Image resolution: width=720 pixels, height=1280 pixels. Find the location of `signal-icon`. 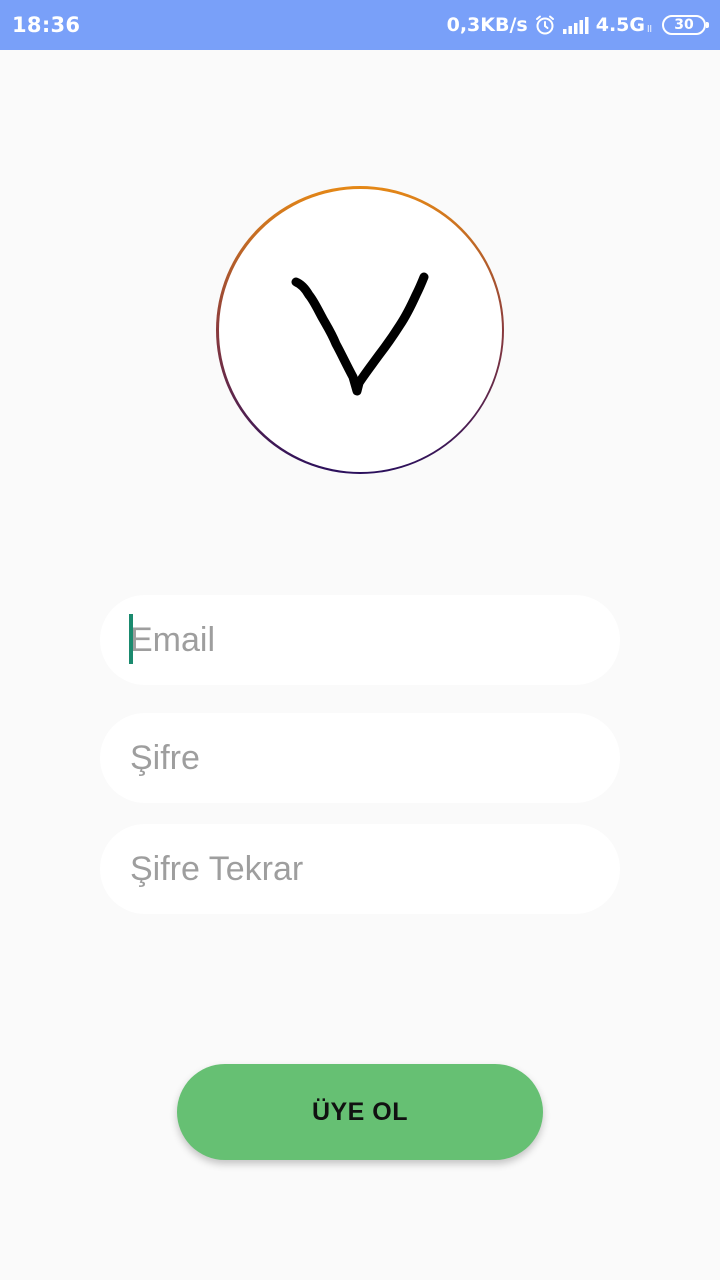

signal-icon is located at coordinates (576, 25).